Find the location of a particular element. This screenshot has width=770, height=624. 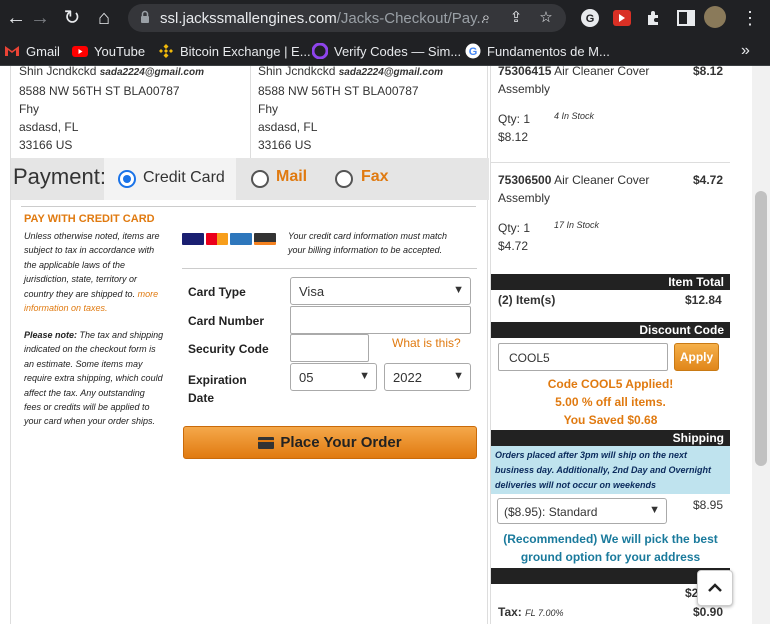

item-total-header: Item Total is located at coordinates (610, 282).